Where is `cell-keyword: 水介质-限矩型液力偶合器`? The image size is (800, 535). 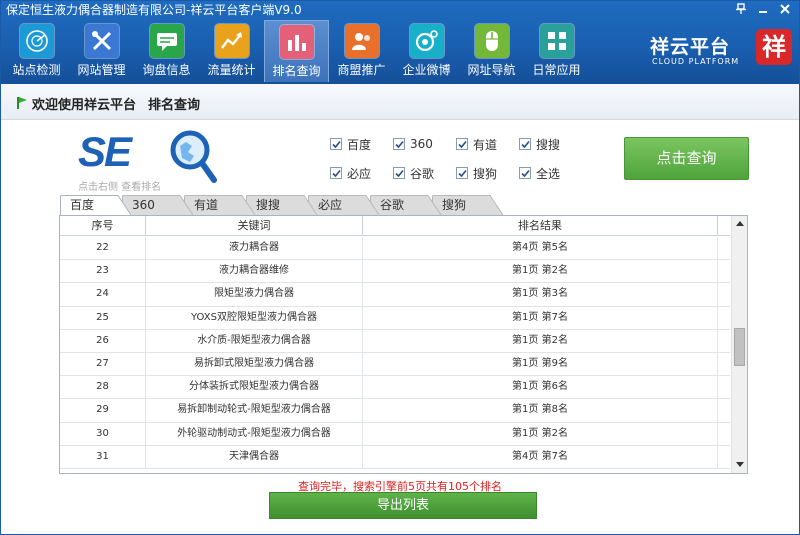 cell-keyword: 水介质-限矩型液力偶合器 is located at coordinates (254, 340).